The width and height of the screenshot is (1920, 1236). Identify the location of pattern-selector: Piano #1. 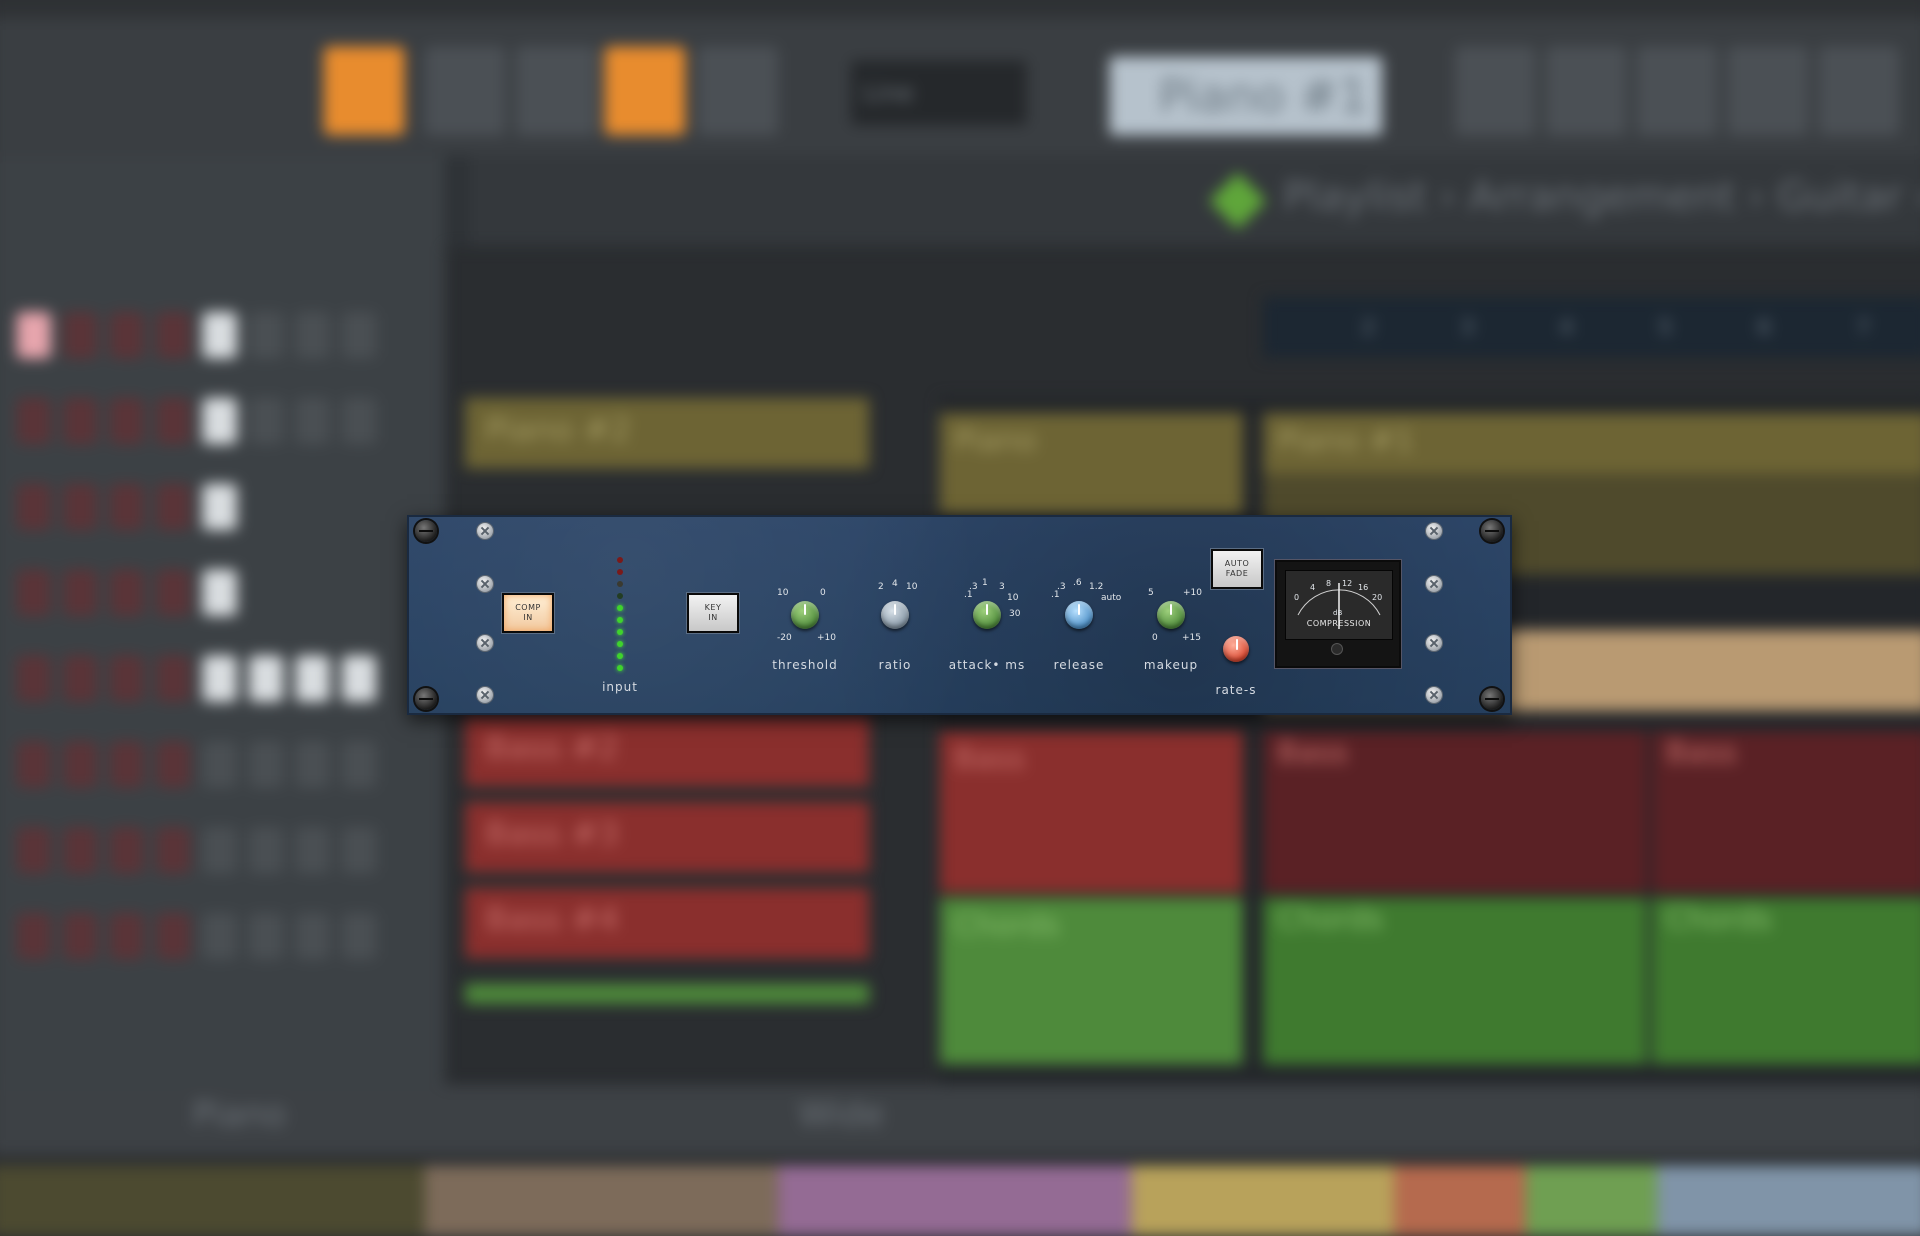
(1246, 96).